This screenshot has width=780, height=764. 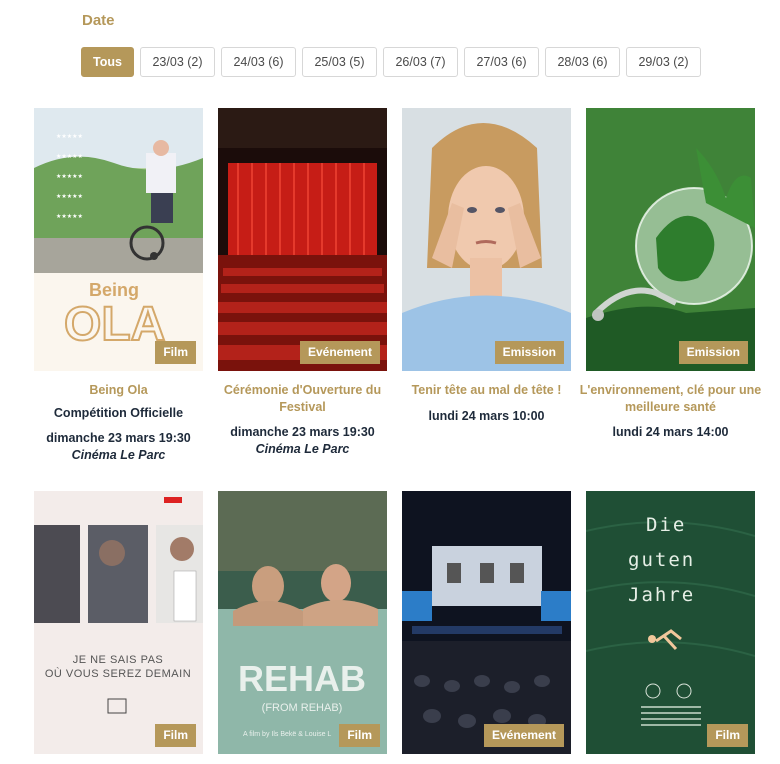 I want to click on poster-title-line1: JE NE SAIS PAS, so click(x=118, y=660).